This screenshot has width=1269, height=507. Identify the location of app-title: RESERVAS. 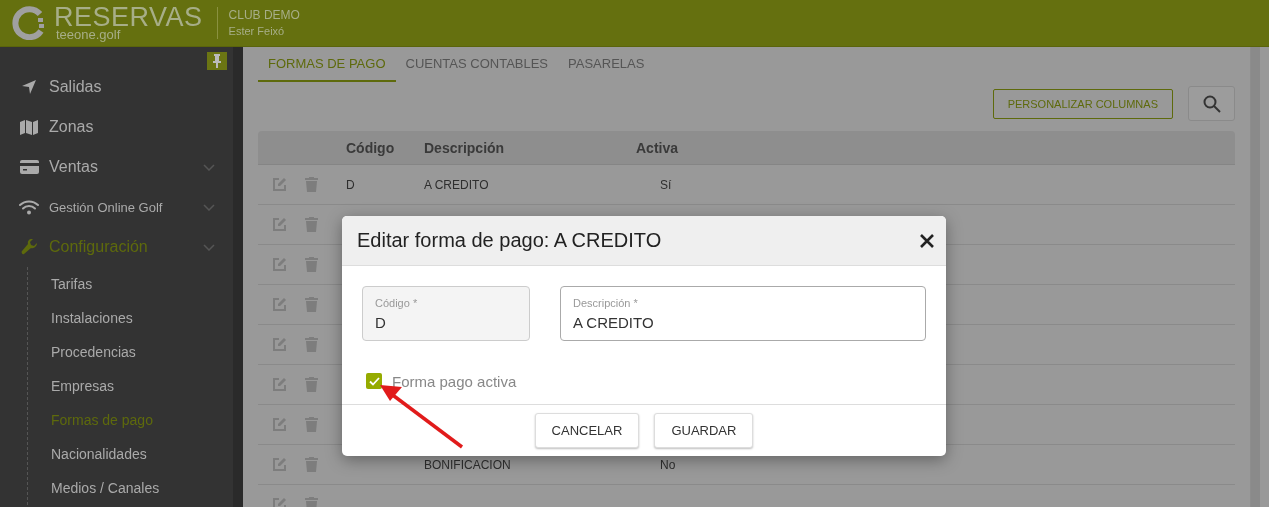
(128, 17).